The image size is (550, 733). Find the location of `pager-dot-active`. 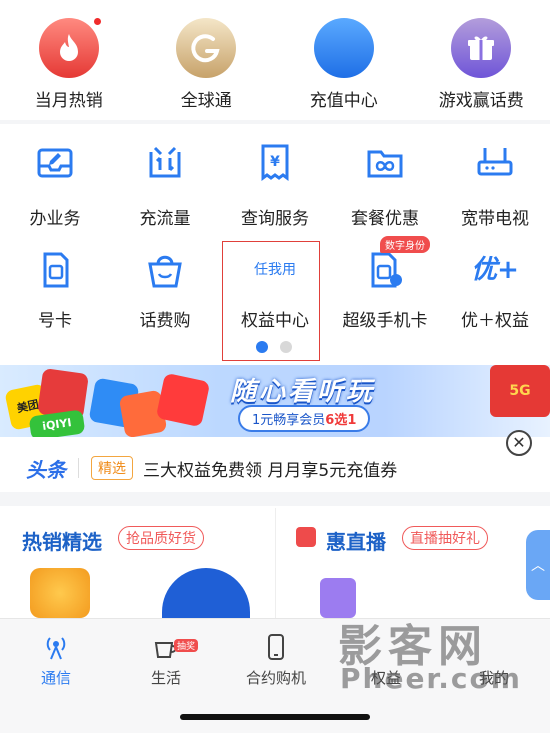

pager-dot-active is located at coordinates (262, 347).